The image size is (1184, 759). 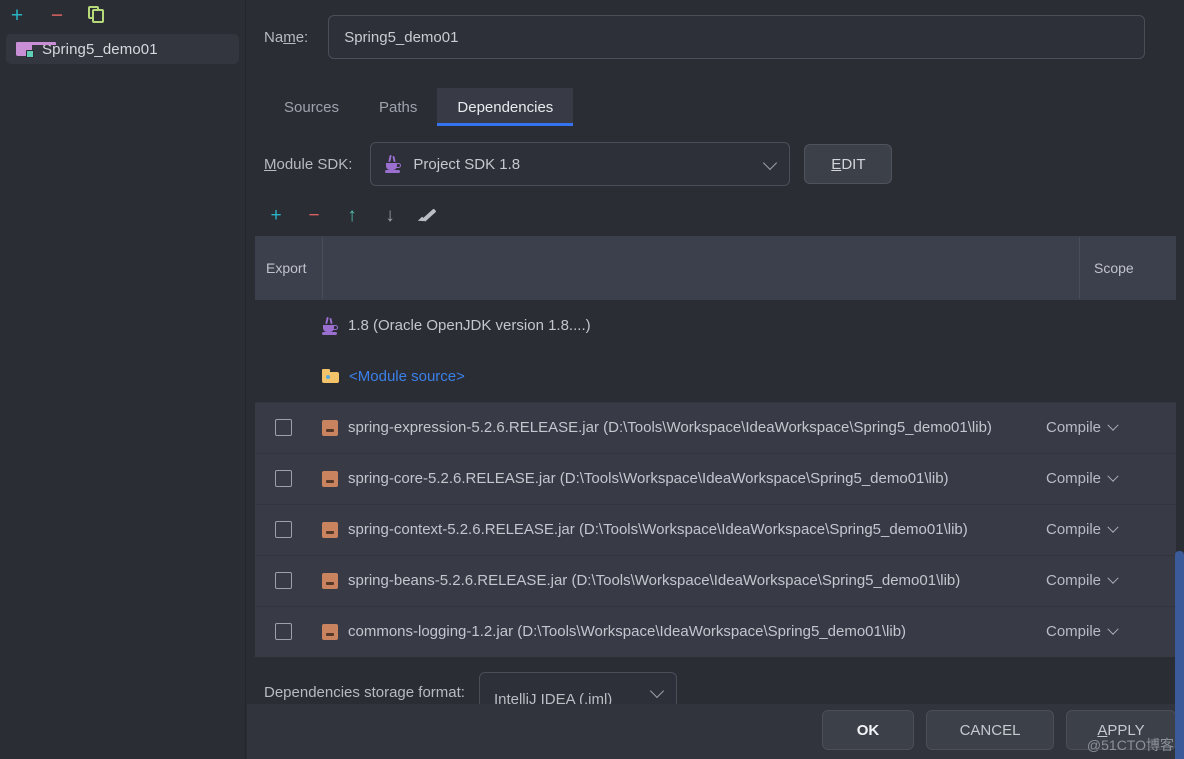 What do you see at coordinates (407, 376) in the screenshot?
I see `row-label: <Module source>` at bounding box center [407, 376].